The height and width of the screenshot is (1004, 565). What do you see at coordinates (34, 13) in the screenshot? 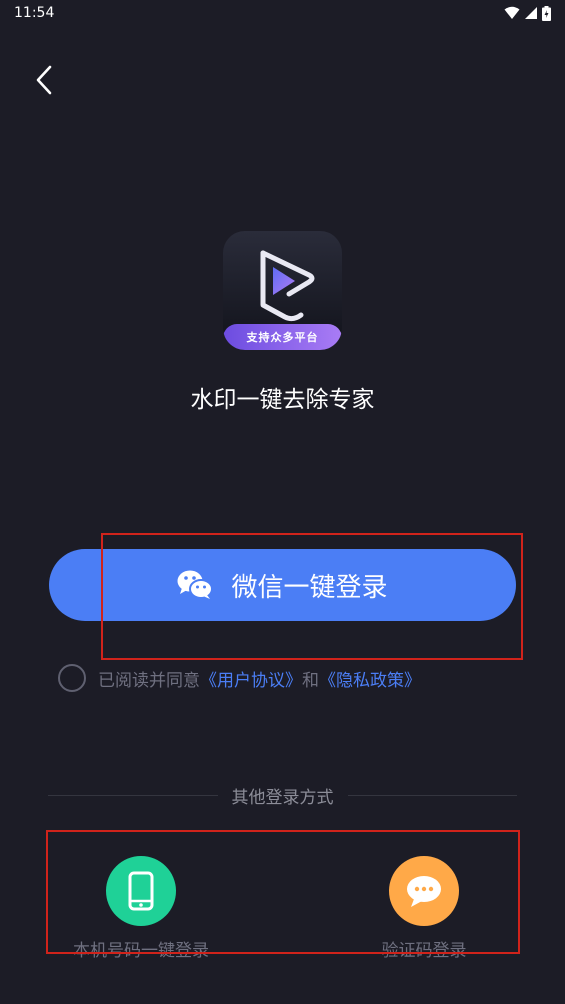
I see `status-time: 11:54` at bounding box center [34, 13].